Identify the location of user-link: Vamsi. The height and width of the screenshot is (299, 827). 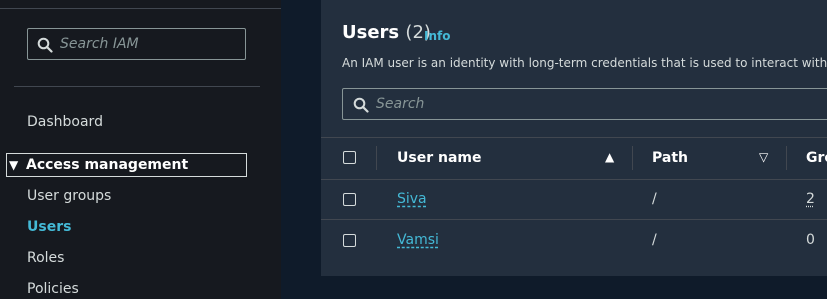
(418, 240).